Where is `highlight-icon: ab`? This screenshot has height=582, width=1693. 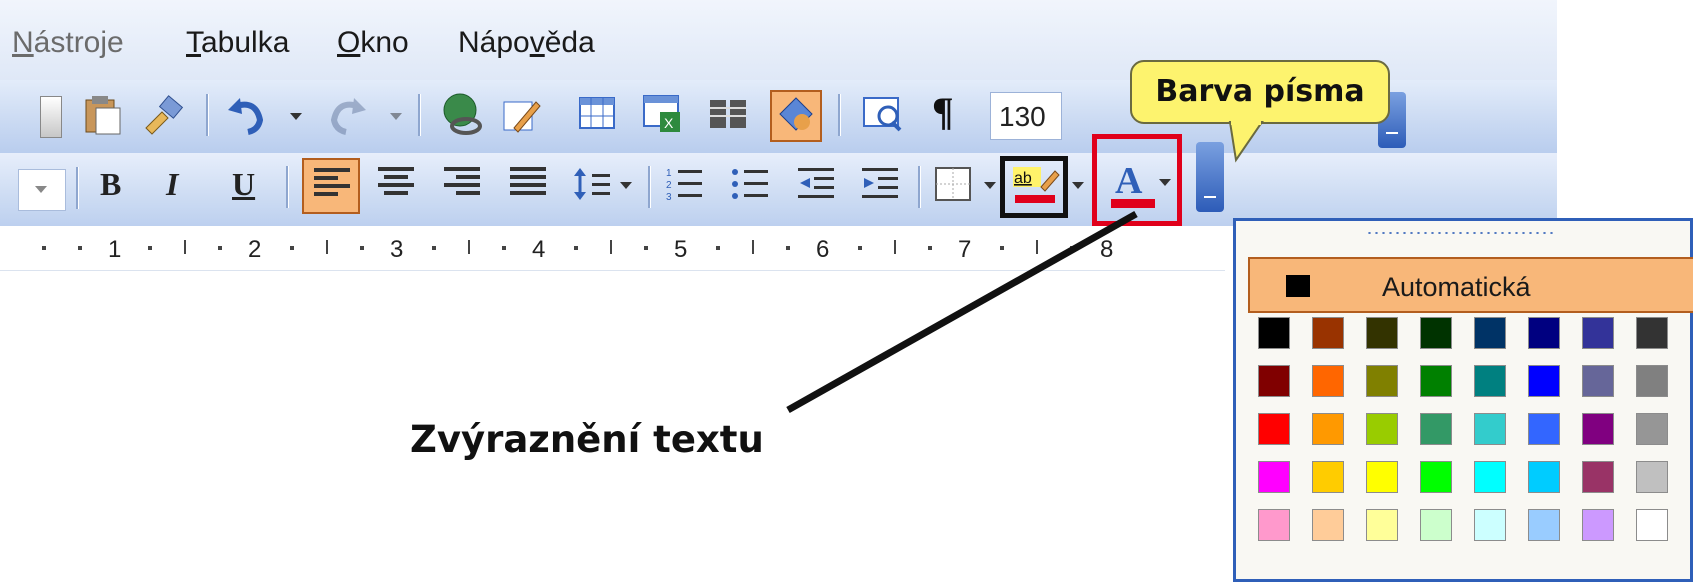 highlight-icon: ab is located at coordinates (1036, 189).